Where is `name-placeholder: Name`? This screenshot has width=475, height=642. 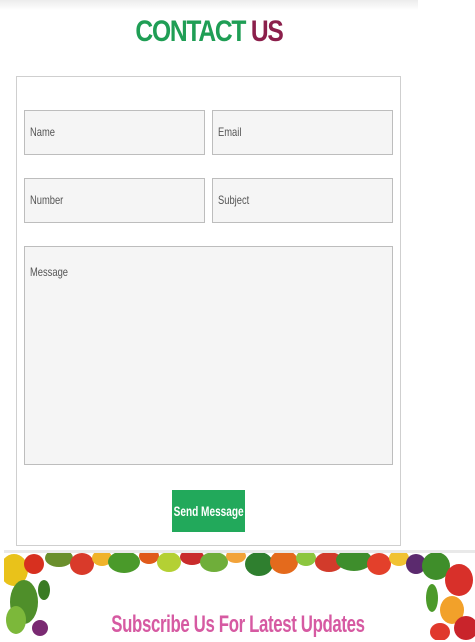
name-placeholder: Name is located at coordinates (42, 132).